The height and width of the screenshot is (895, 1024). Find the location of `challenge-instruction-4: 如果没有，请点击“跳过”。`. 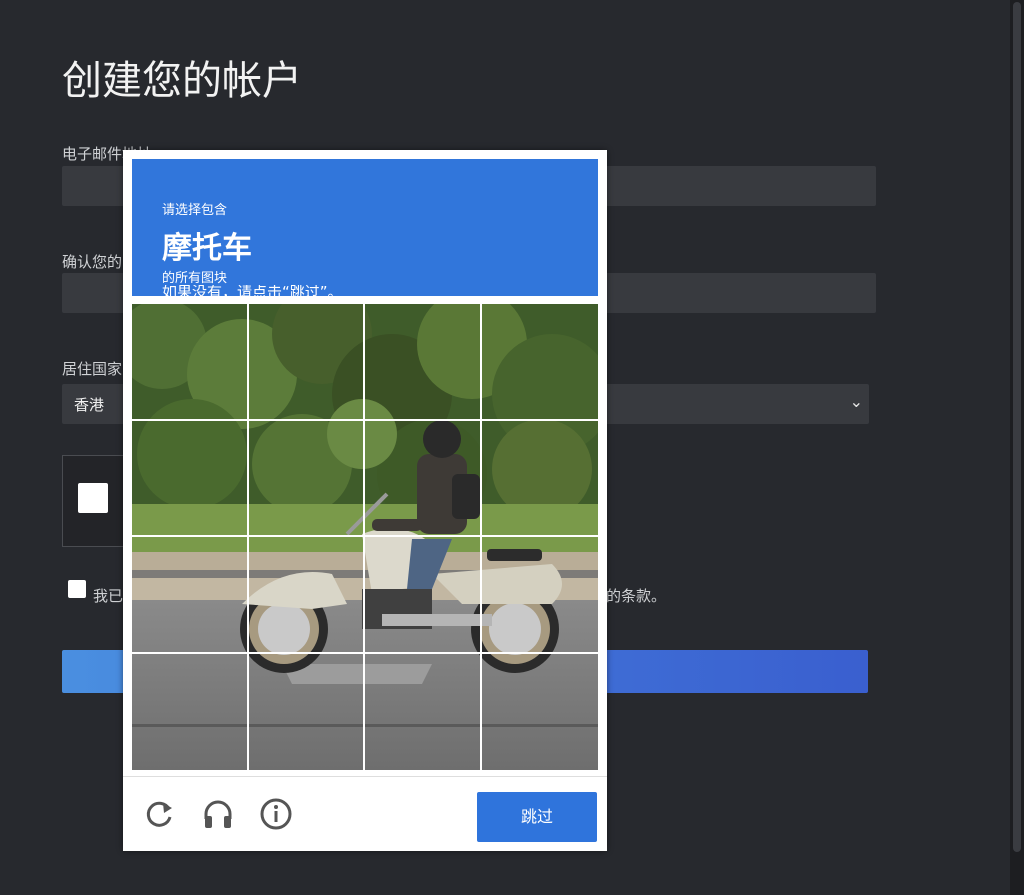

challenge-instruction-4: 如果没有，请点击“跳过”。 is located at coordinates (252, 290).